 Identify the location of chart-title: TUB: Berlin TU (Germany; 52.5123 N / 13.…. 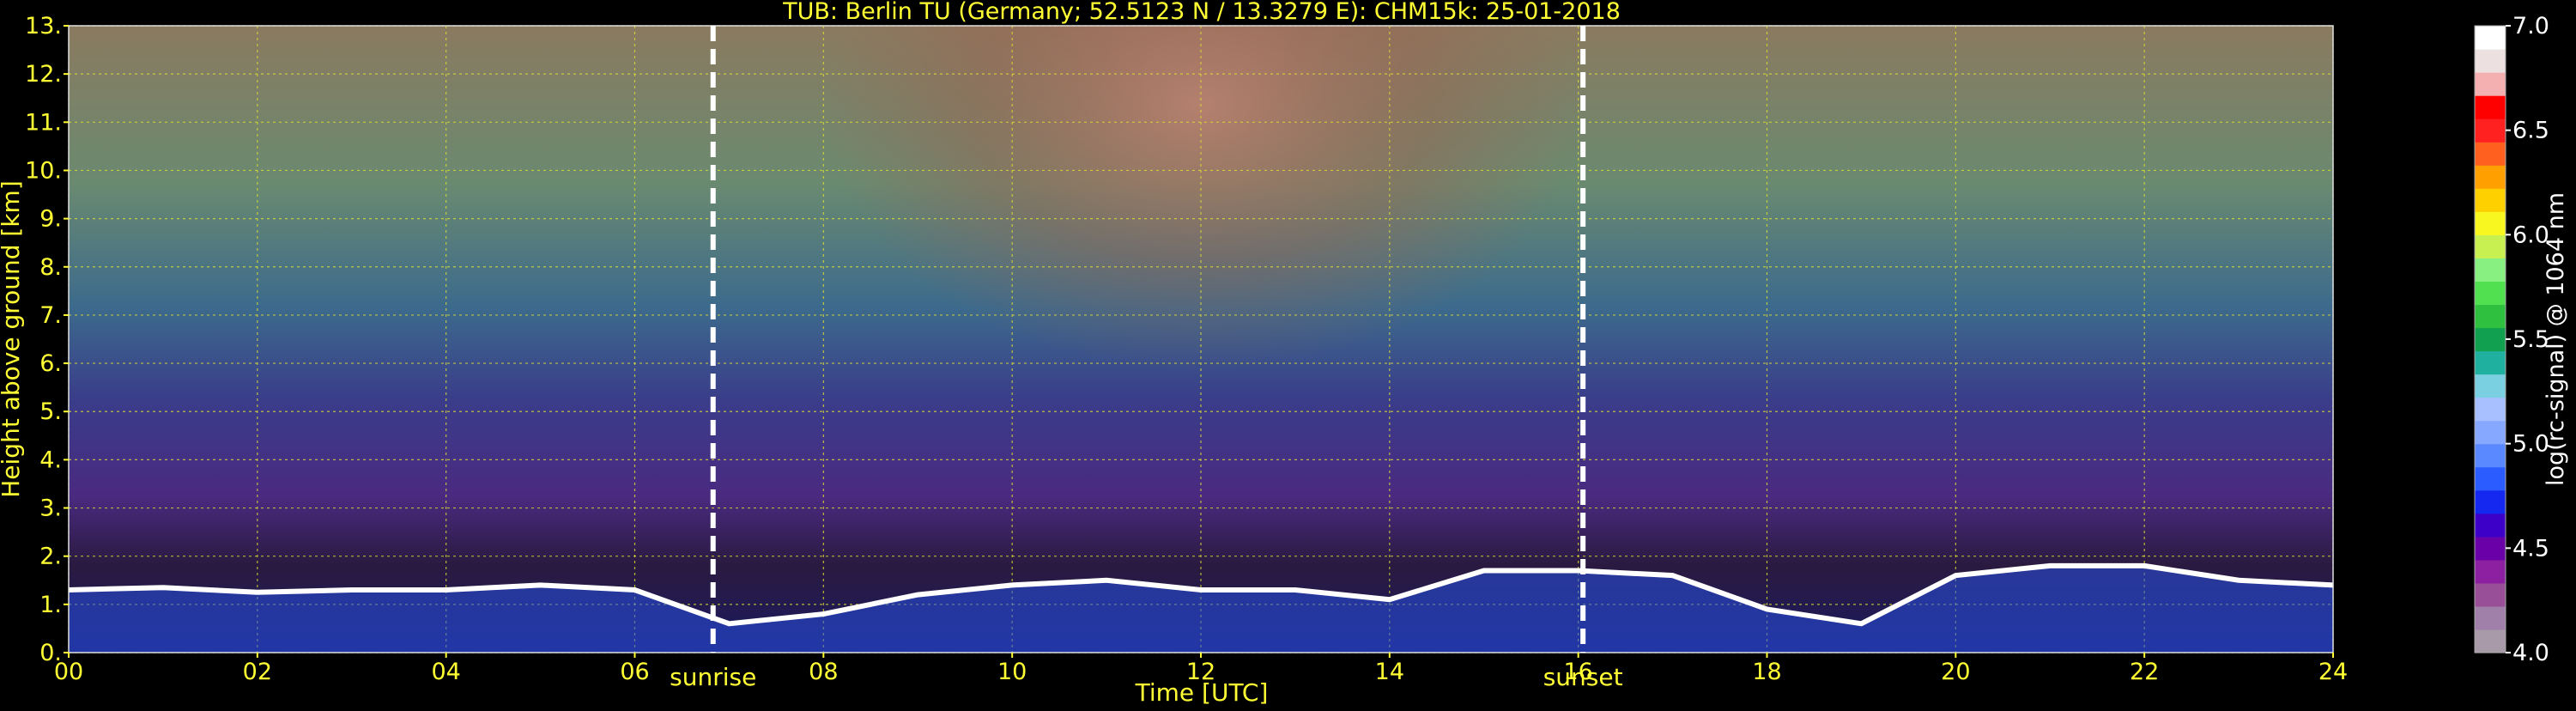
(1201, 12).